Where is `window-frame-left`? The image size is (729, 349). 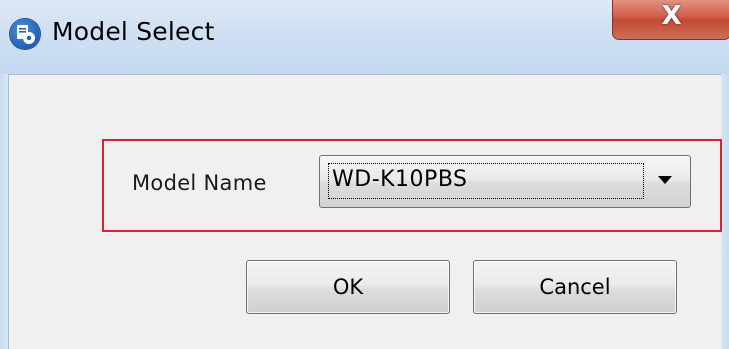
window-frame-left is located at coordinates (4, 211).